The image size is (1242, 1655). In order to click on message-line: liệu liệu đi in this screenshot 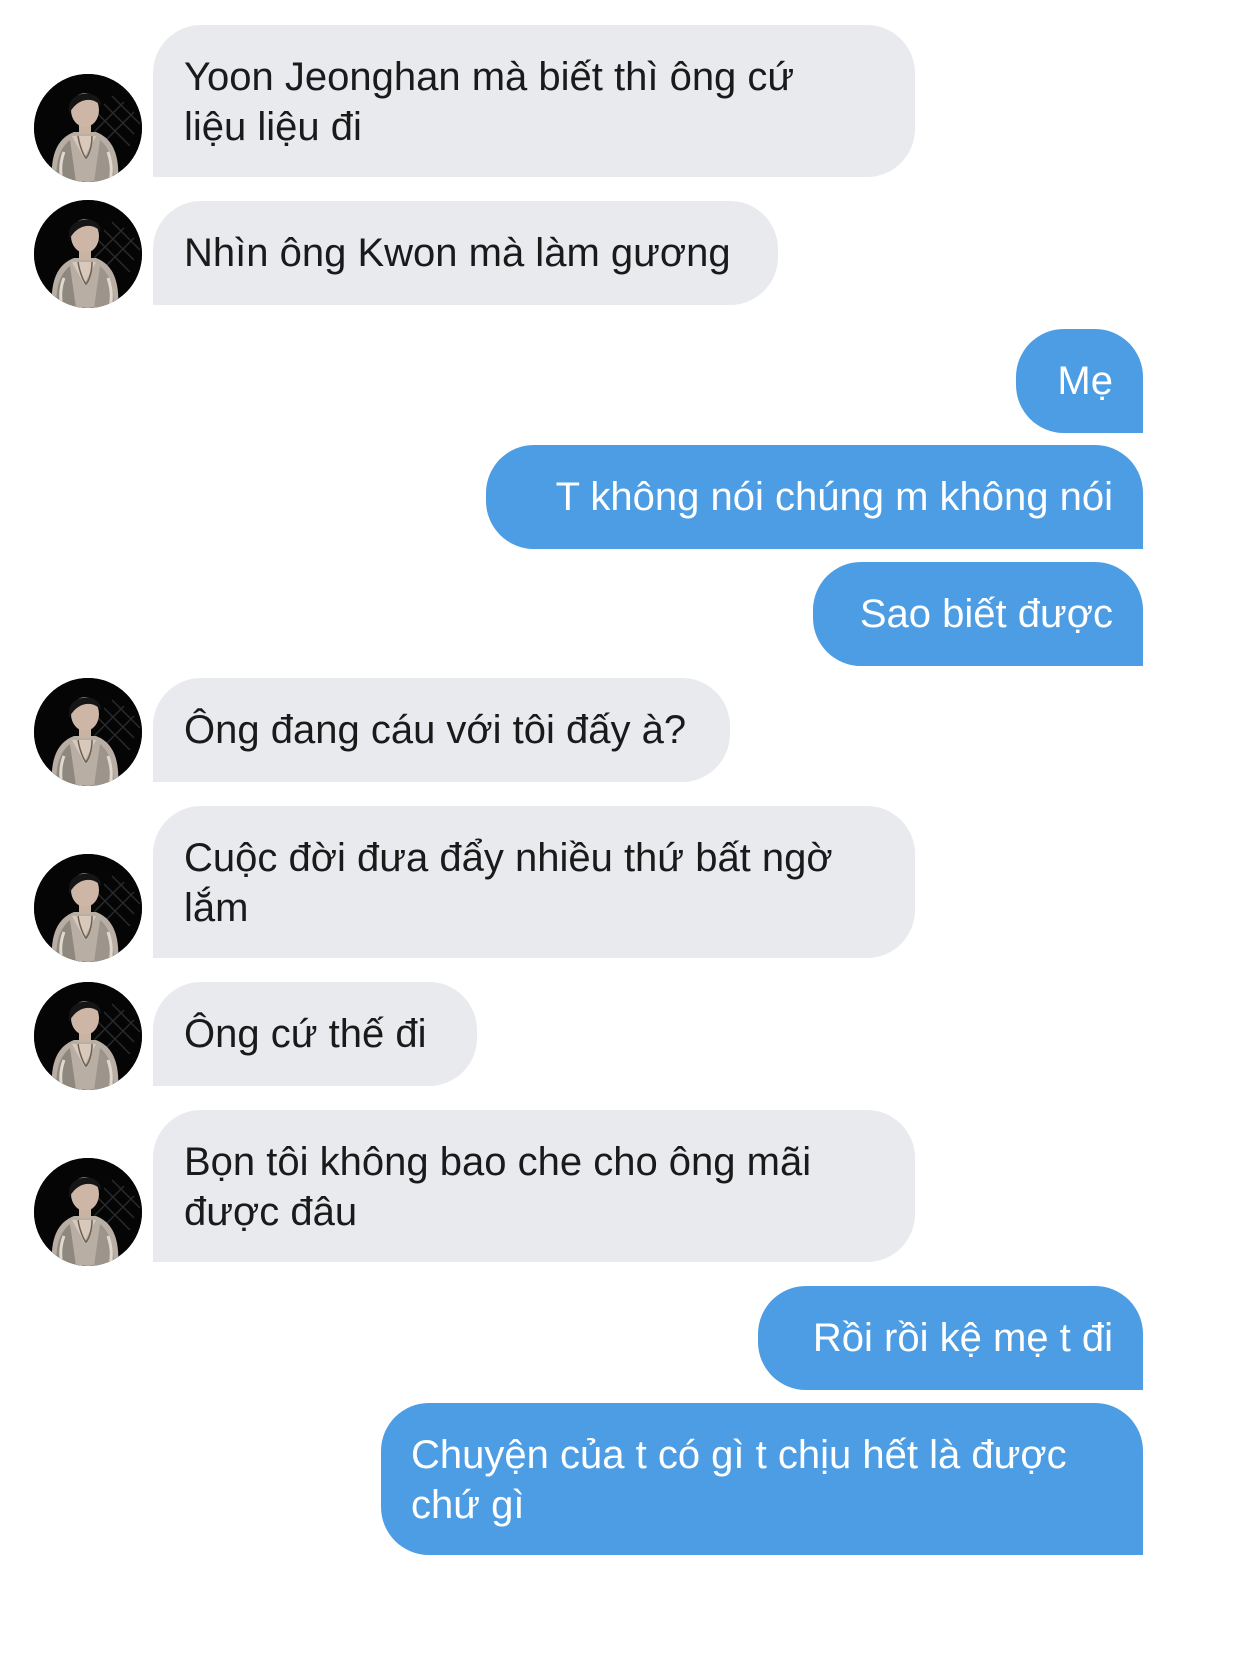, I will do `click(273, 127)`.